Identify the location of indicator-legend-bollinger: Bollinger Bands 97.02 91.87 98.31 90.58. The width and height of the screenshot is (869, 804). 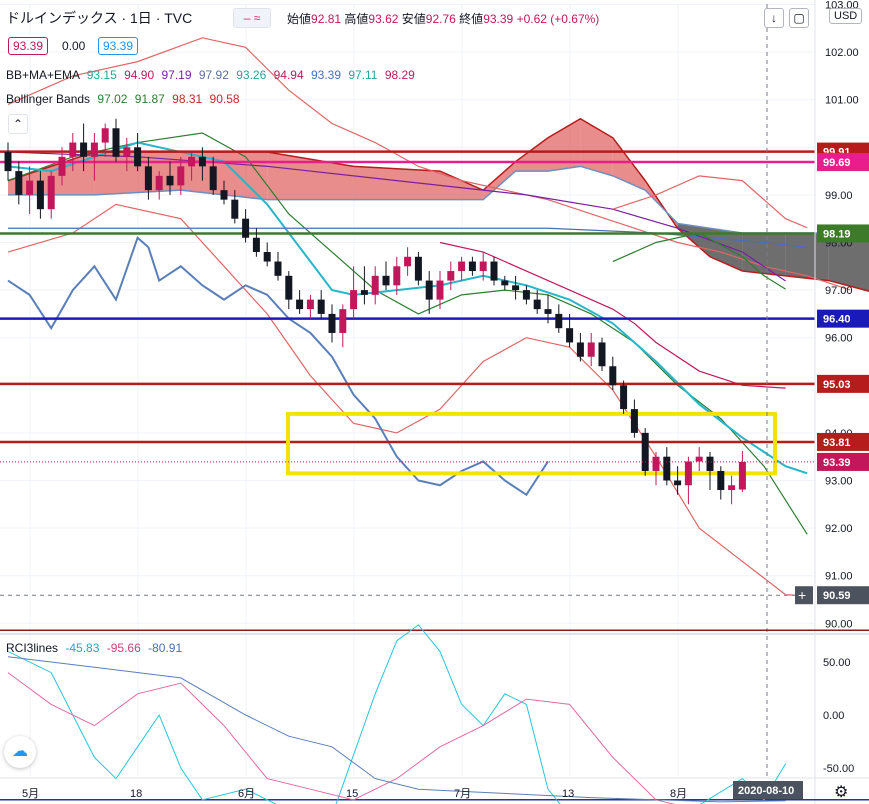
(123, 99).